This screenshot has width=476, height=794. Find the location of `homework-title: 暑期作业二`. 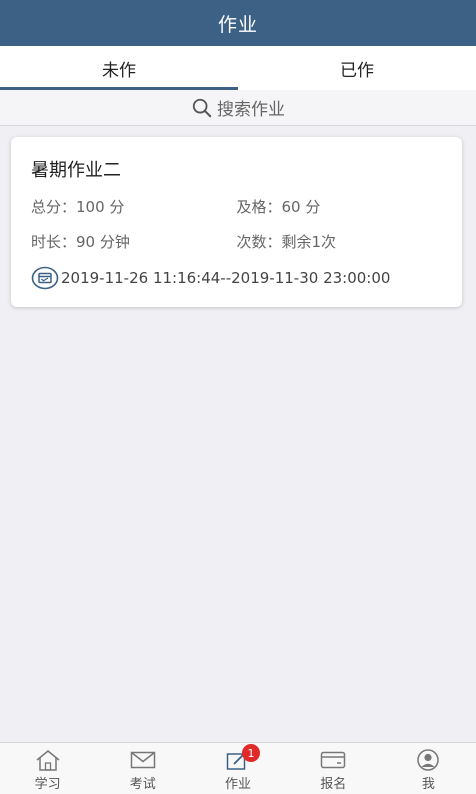

homework-title: 暑期作业二 is located at coordinates (76, 170).